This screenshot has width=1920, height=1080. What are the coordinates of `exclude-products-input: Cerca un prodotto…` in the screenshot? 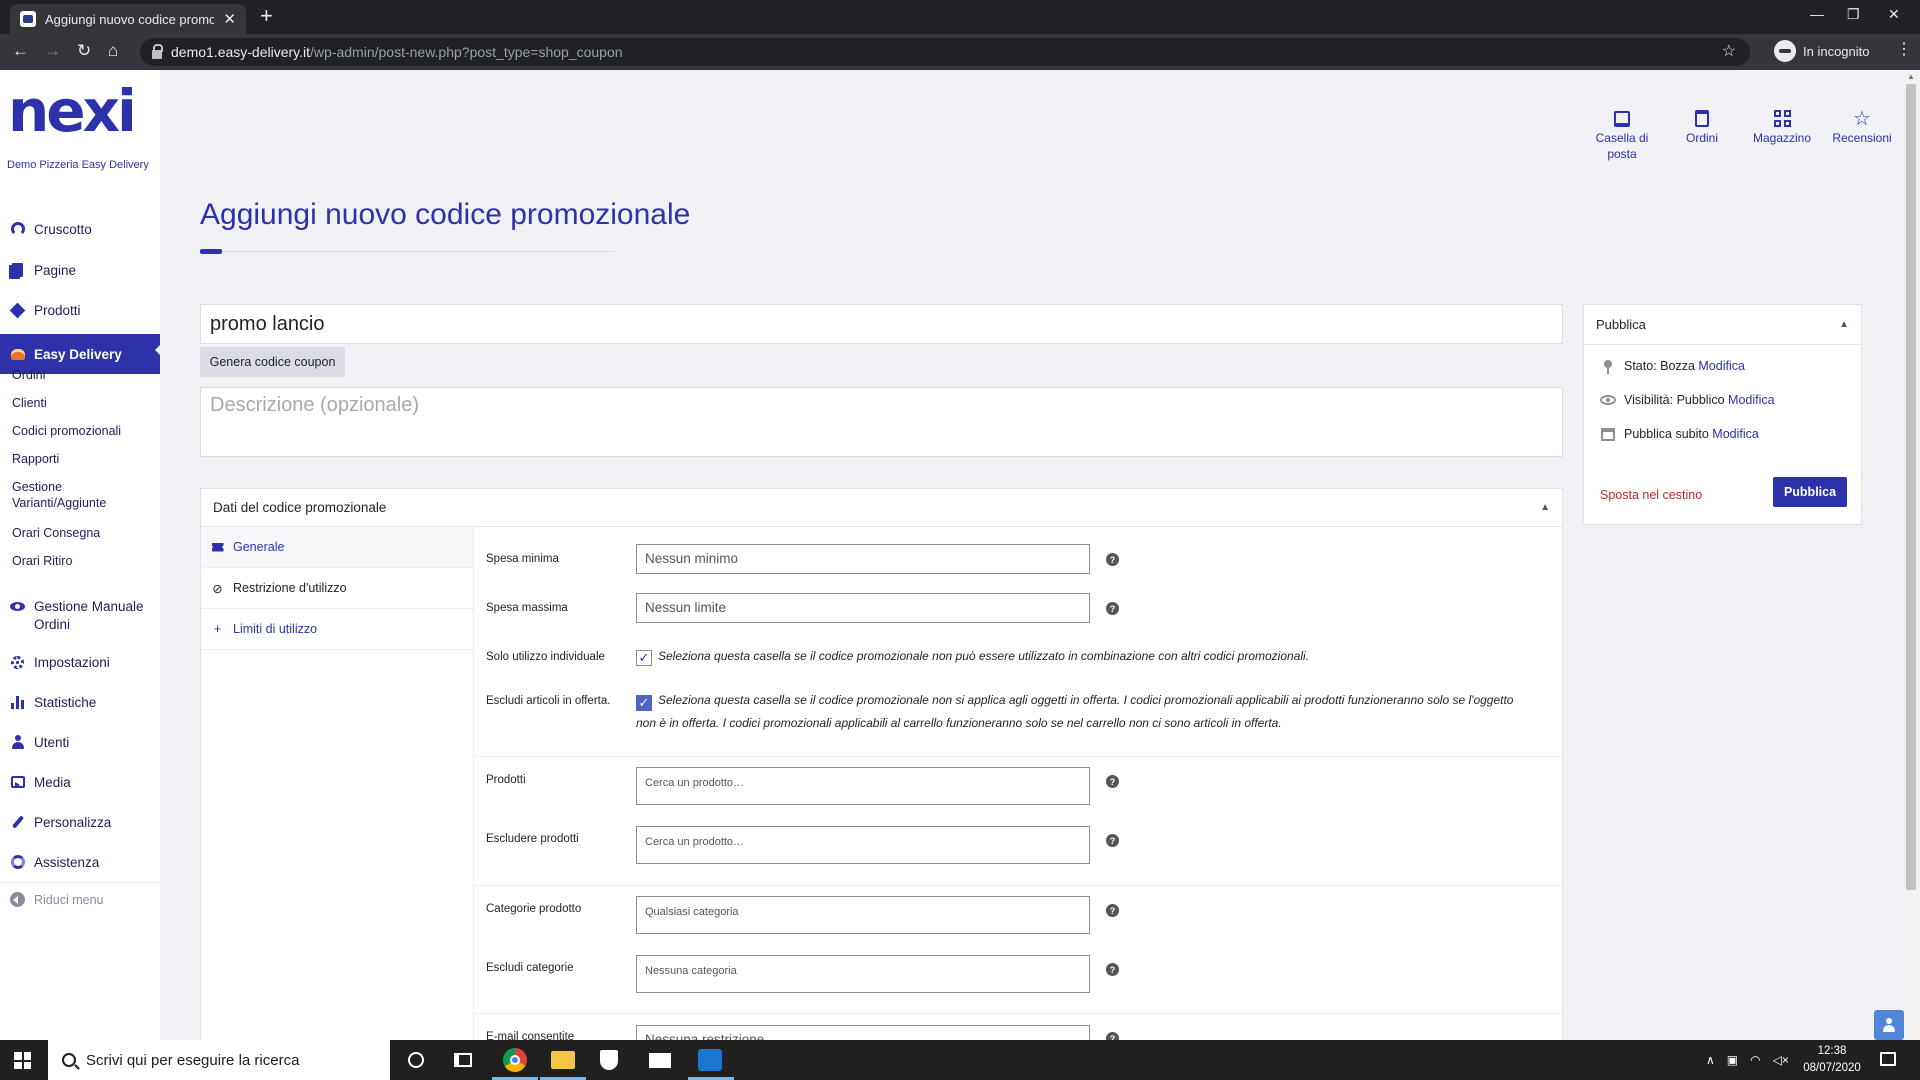 It's located at (863, 845).